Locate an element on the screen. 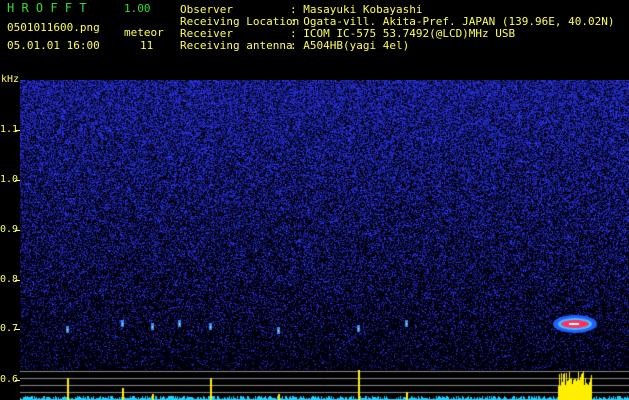 This screenshot has height=400, width=629. info-antenna-value: : A504HB(yagi 4el) is located at coordinates (350, 45).